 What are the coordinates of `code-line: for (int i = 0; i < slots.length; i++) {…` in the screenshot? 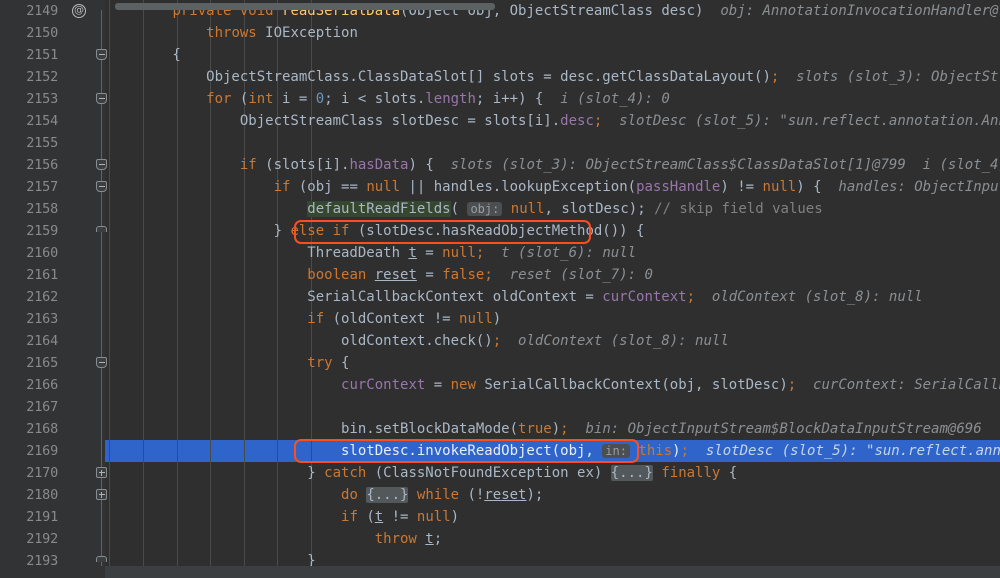 It's located at (552, 99).